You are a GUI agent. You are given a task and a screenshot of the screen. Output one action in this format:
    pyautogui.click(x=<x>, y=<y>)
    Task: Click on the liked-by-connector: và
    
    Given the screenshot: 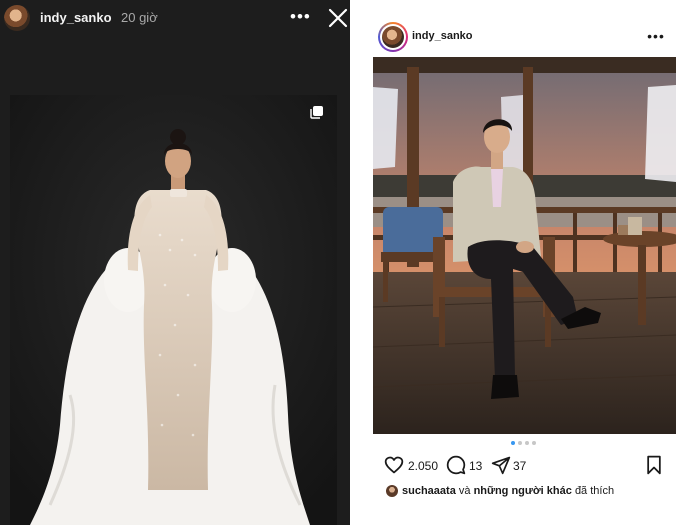 What is the action you would take?
    pyautogui.click(x=464, y=491)
    